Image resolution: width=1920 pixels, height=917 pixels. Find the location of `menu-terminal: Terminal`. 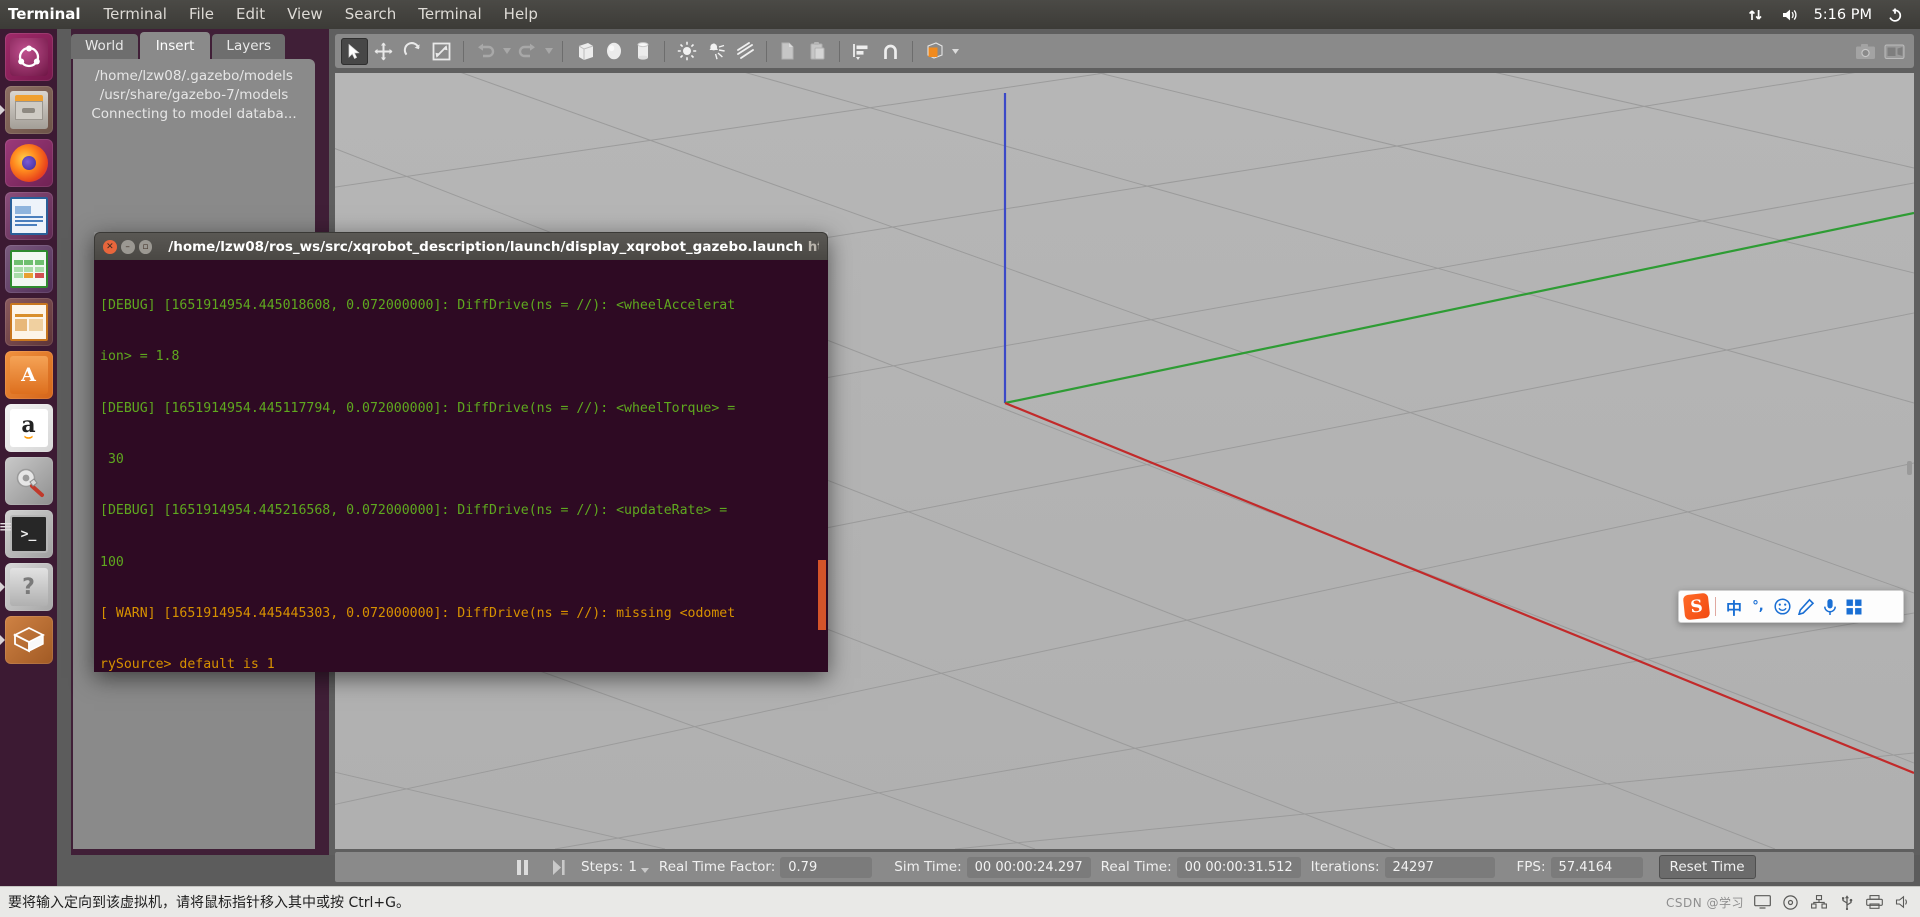

menu-terminal: Terminal is located at coordinates (135, 14).